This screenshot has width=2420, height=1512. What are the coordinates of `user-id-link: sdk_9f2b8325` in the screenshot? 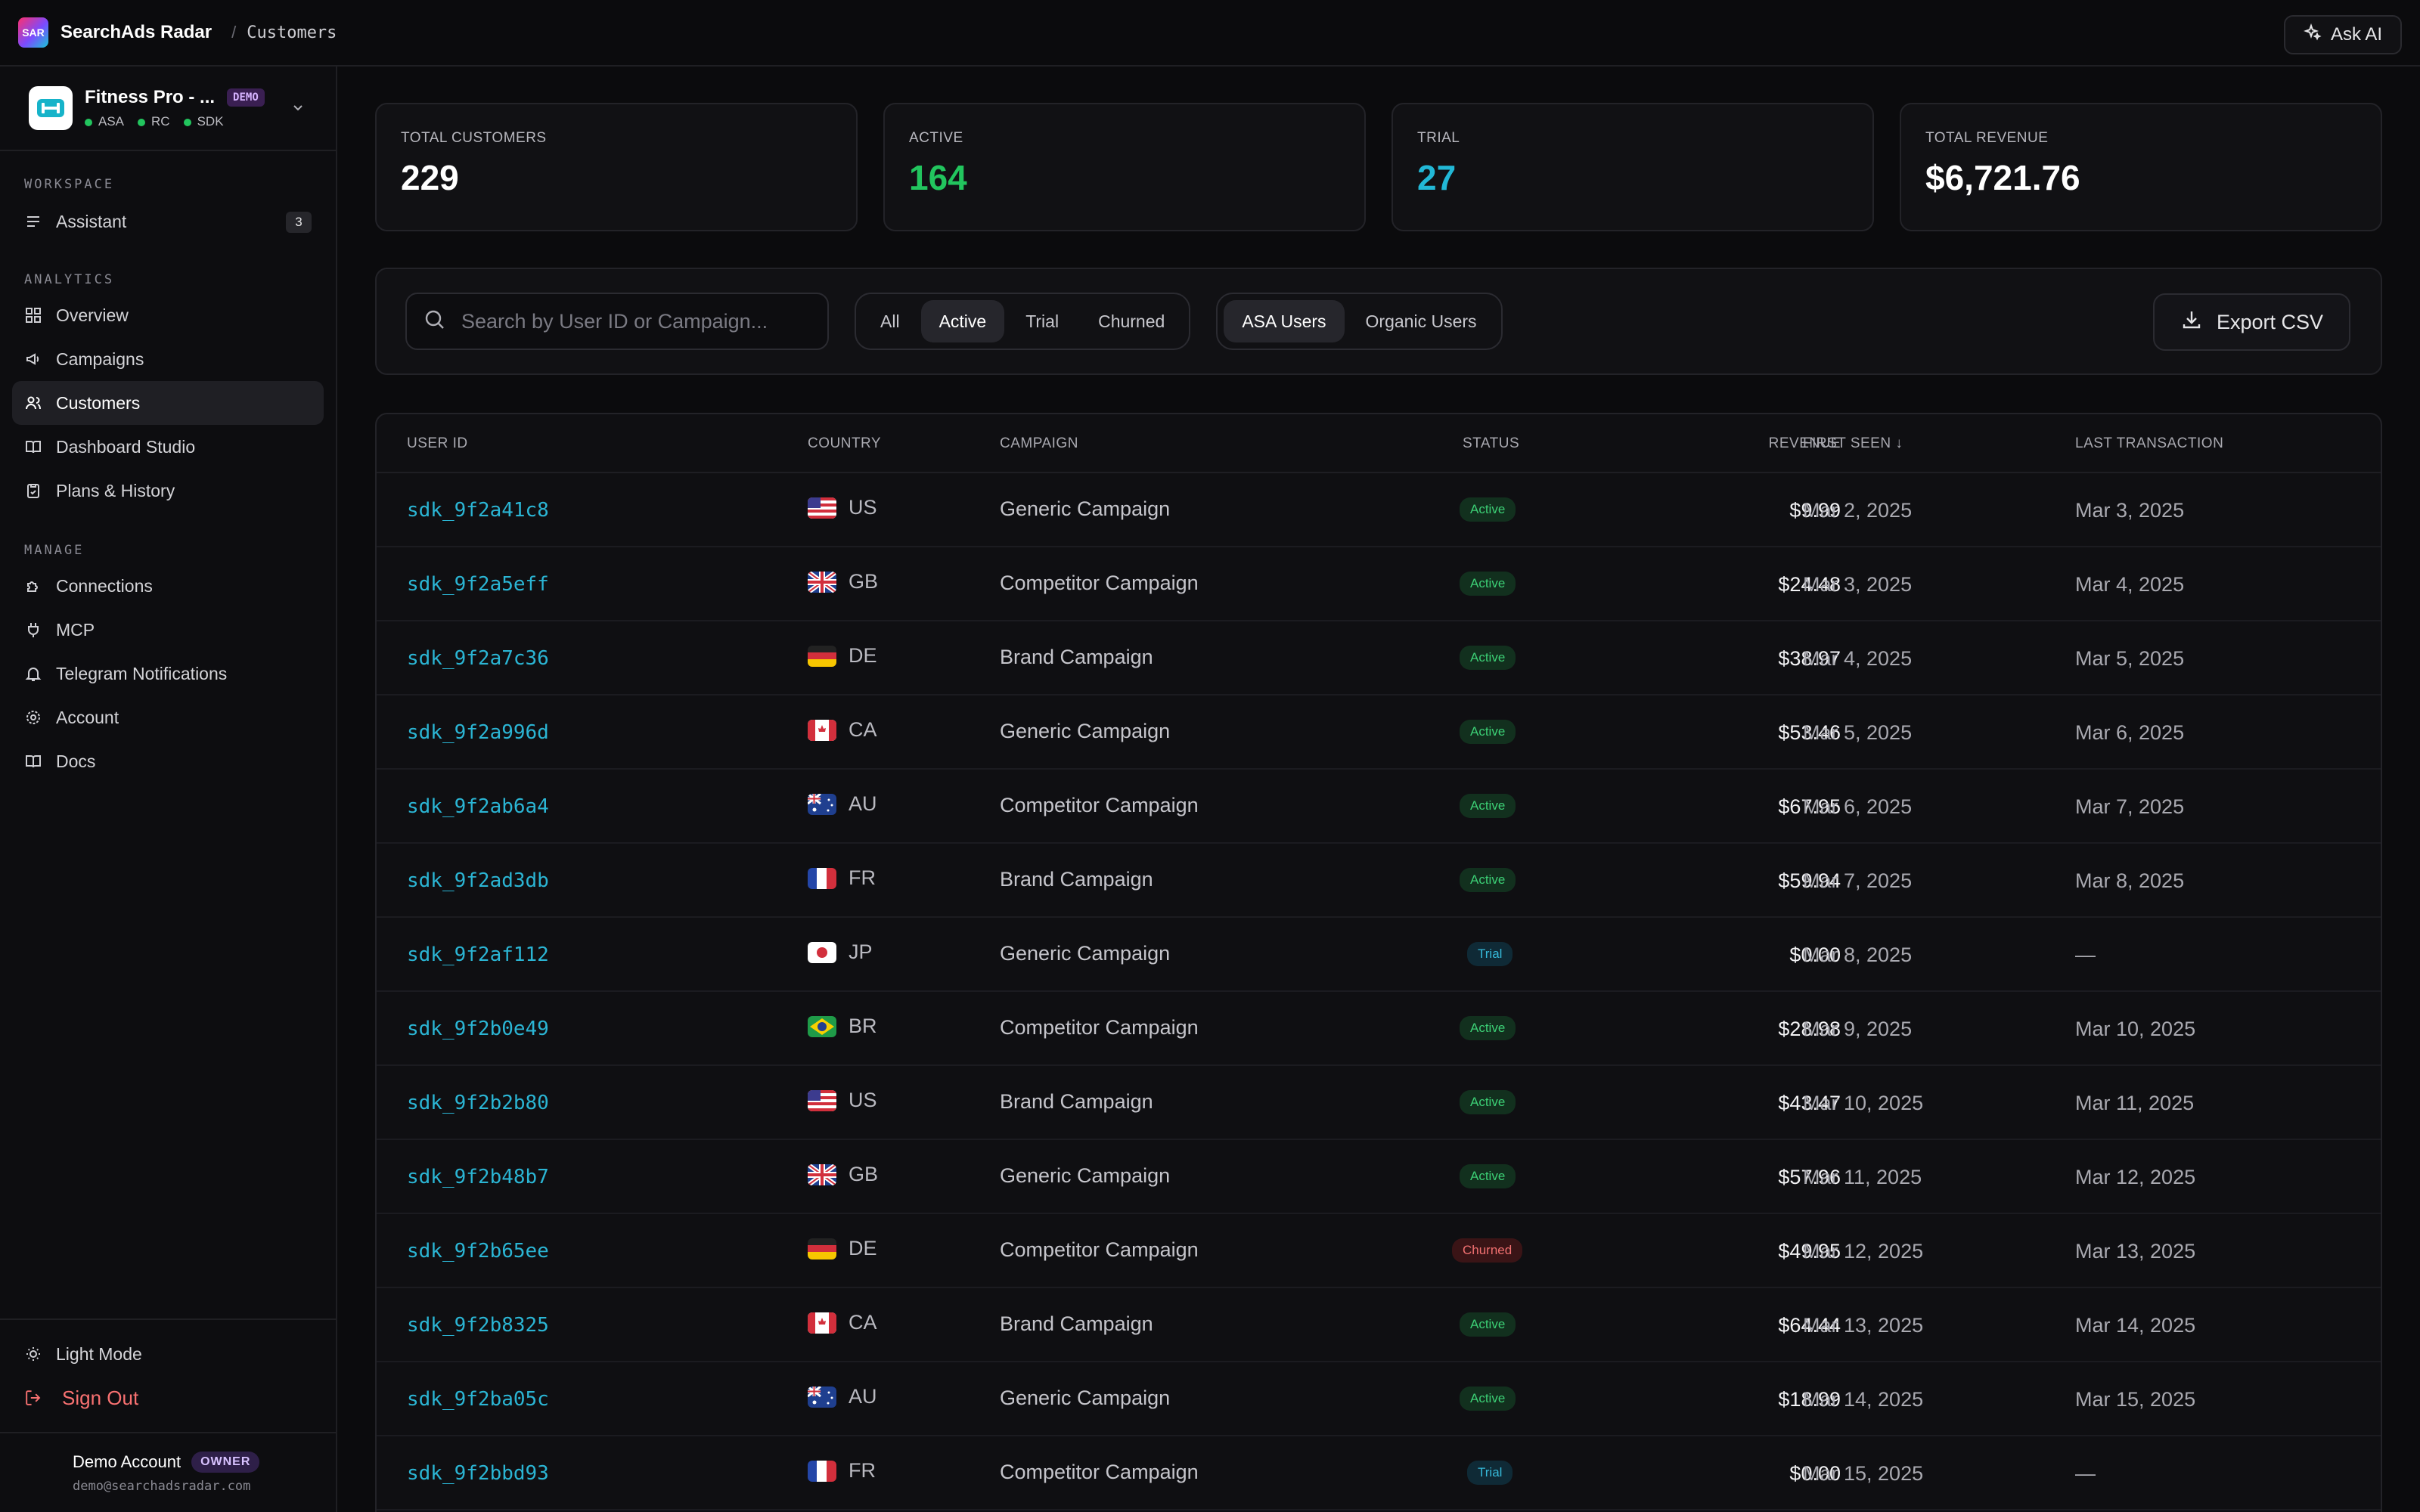 It's located at (478, 1325).